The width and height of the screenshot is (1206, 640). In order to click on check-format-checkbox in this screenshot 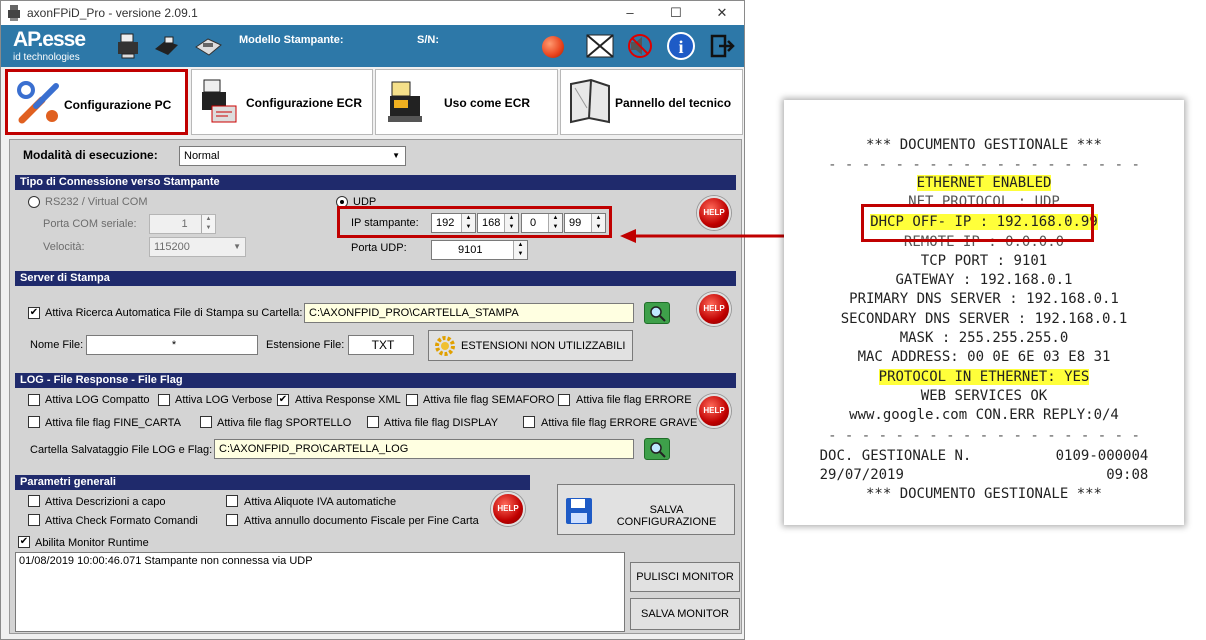, I will do `click(34, 520)`.